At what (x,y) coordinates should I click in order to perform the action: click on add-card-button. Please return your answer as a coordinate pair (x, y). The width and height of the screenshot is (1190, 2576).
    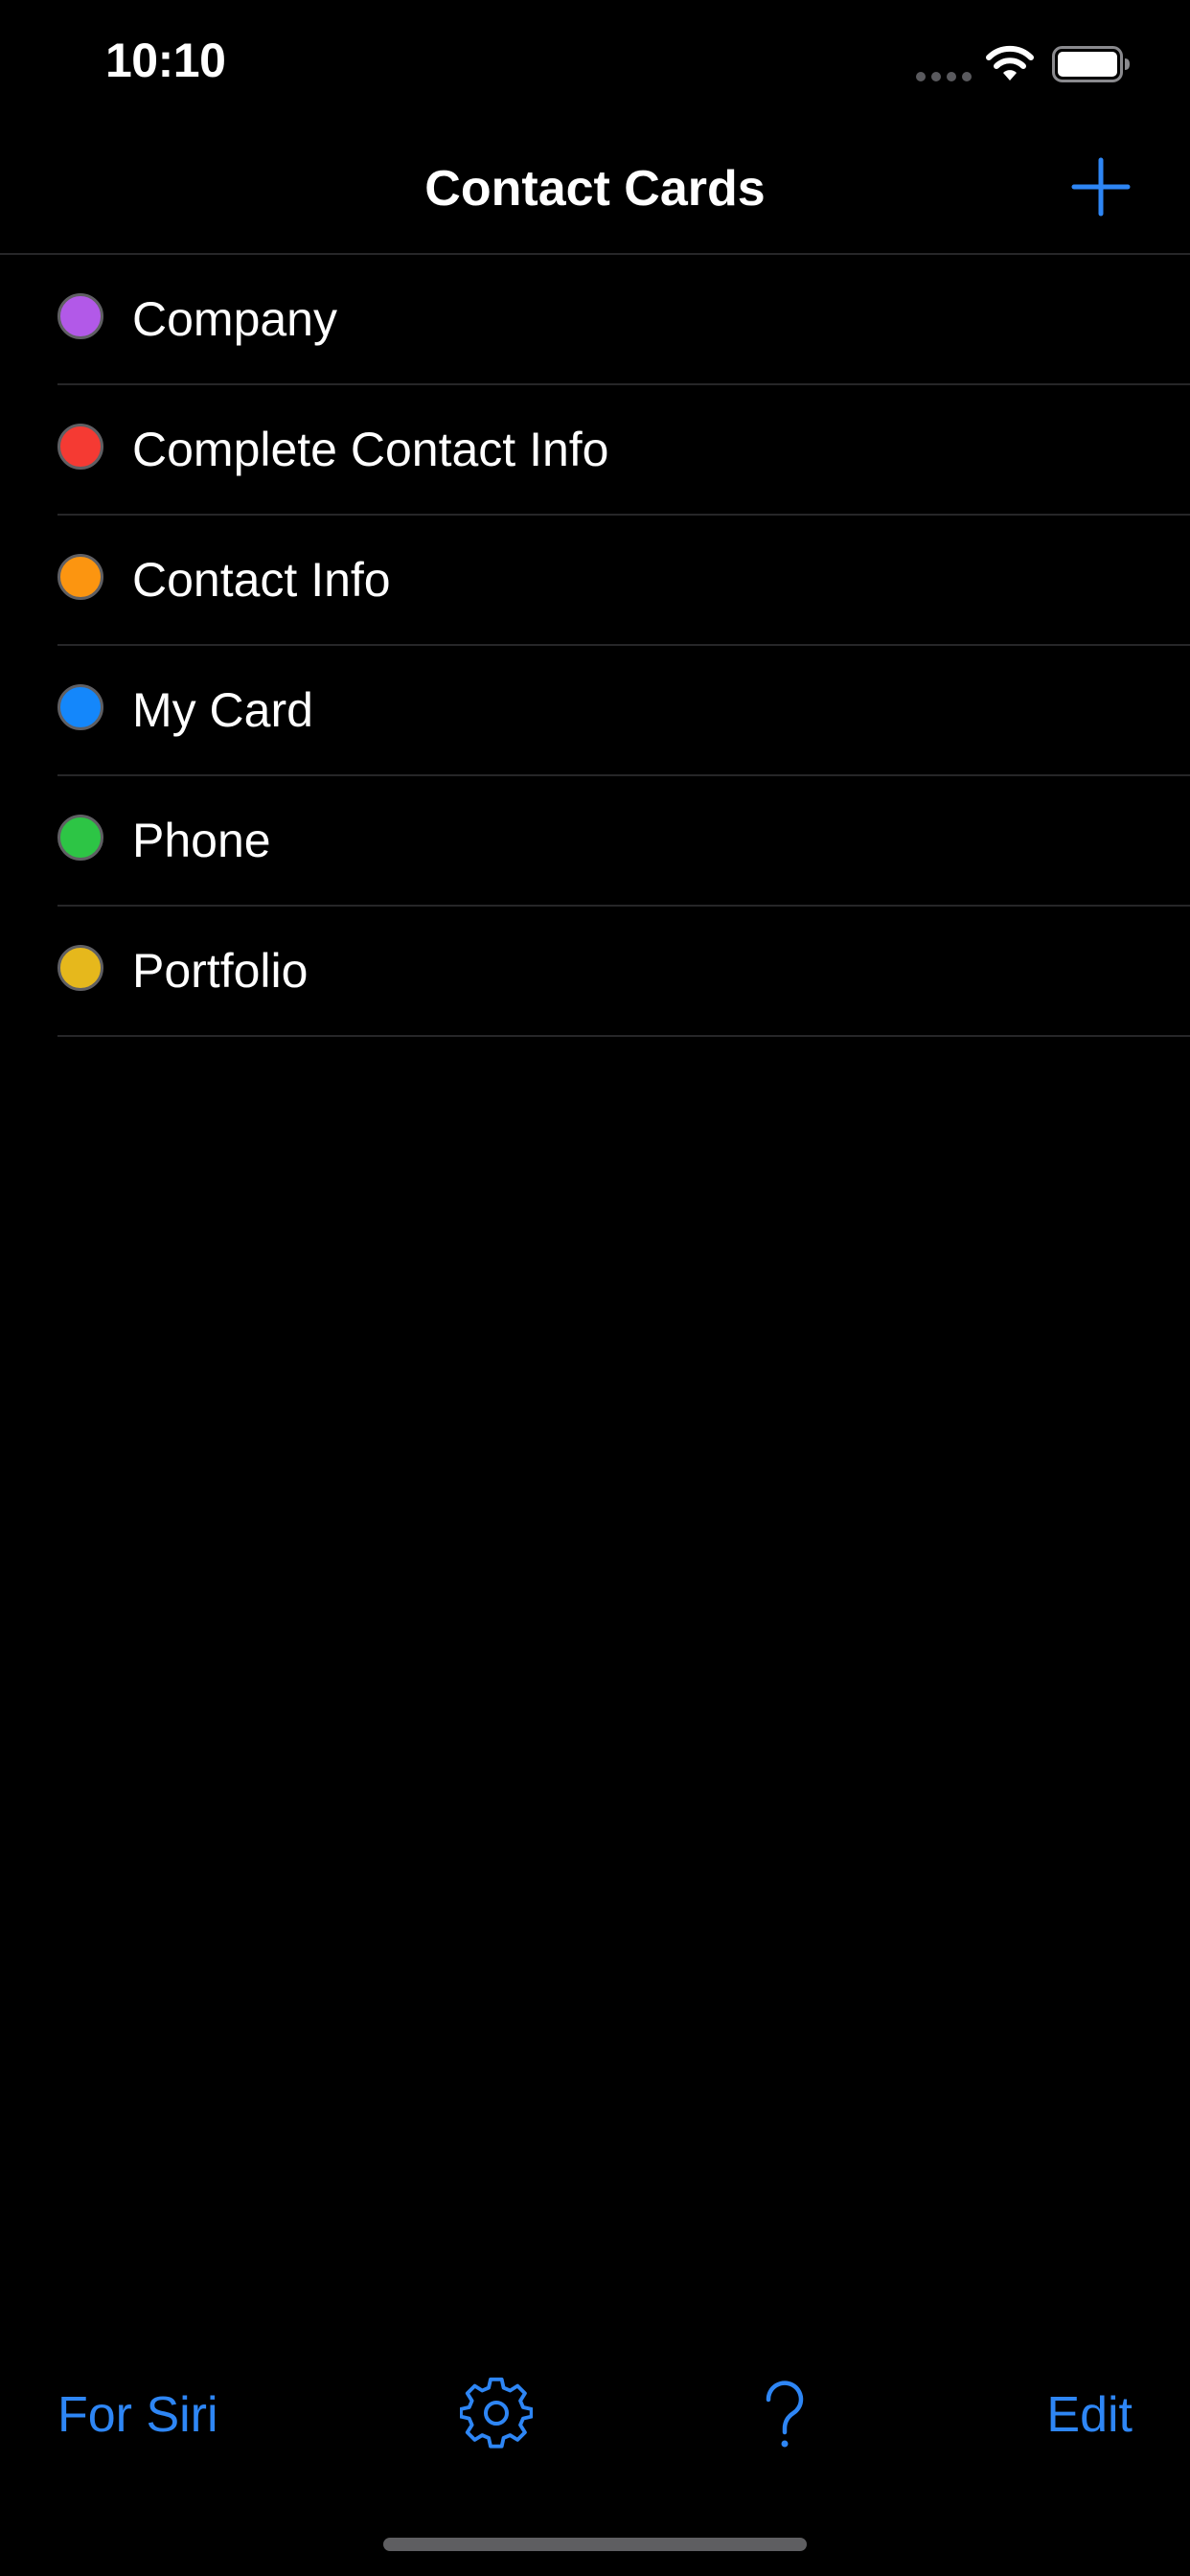
    Looking at the image, I should click on (1101, 186).